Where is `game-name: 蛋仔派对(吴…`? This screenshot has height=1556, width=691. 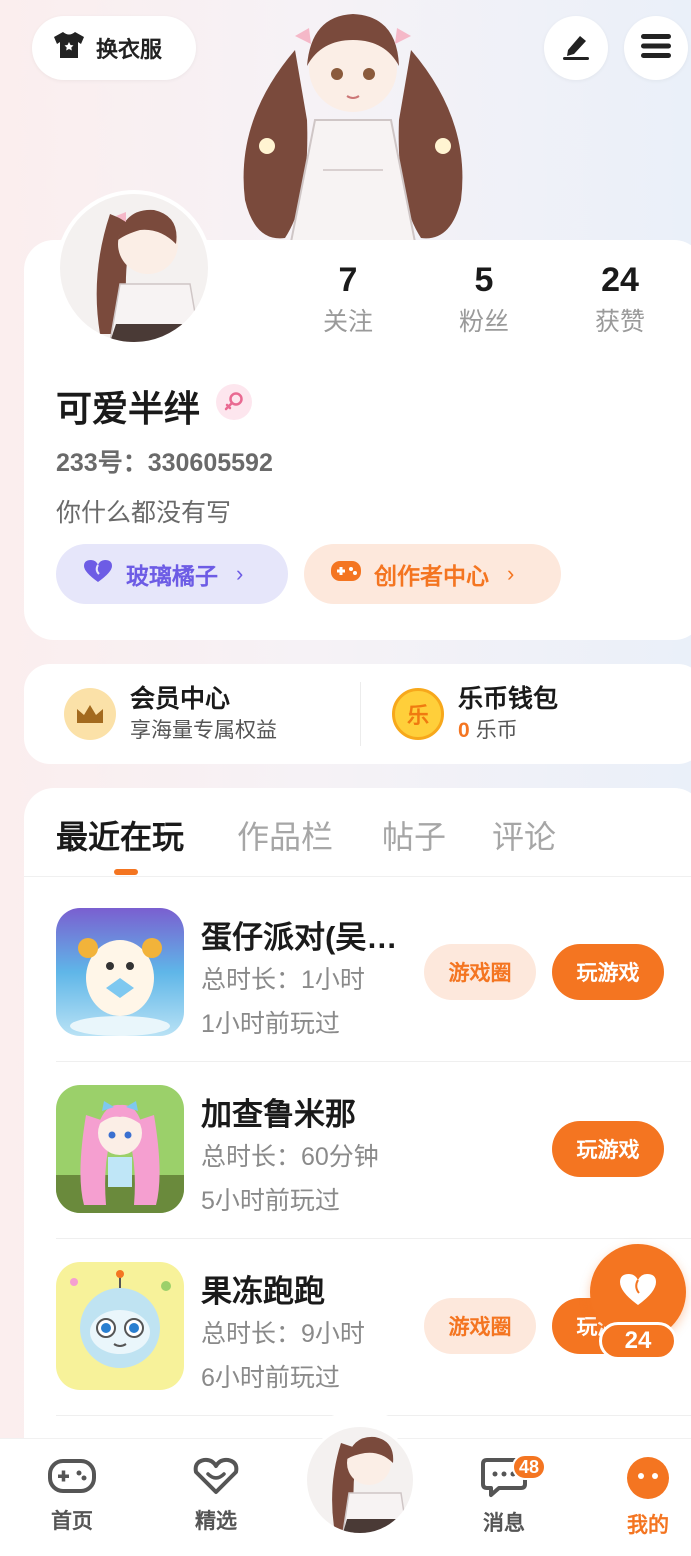 game-name: 蛋仔派对(吴… is located at coordinates (299, 937).